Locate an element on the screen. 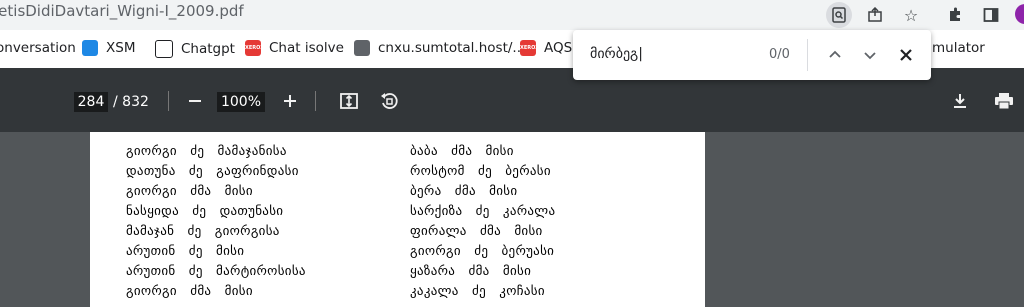 The image size is (1024, 307). bookmark-chat-isolve: XEROX Chat isolve is located at coordinates (294, 48).